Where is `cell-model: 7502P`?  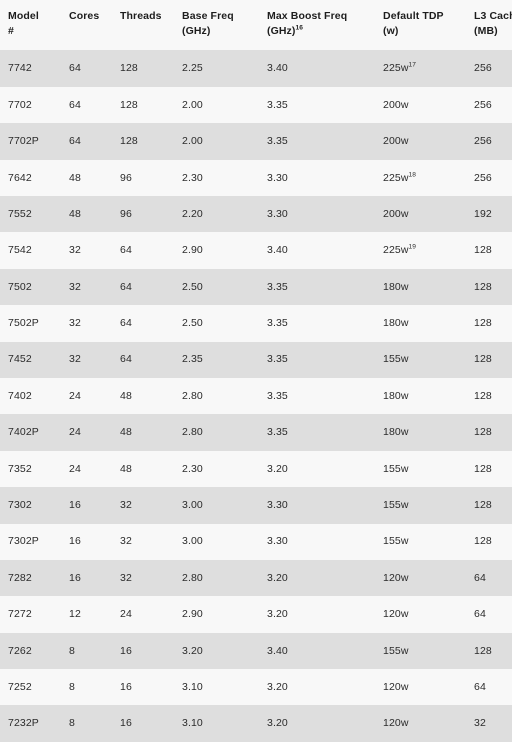 cell-model: 7502P is located at coordinates (30, 323).